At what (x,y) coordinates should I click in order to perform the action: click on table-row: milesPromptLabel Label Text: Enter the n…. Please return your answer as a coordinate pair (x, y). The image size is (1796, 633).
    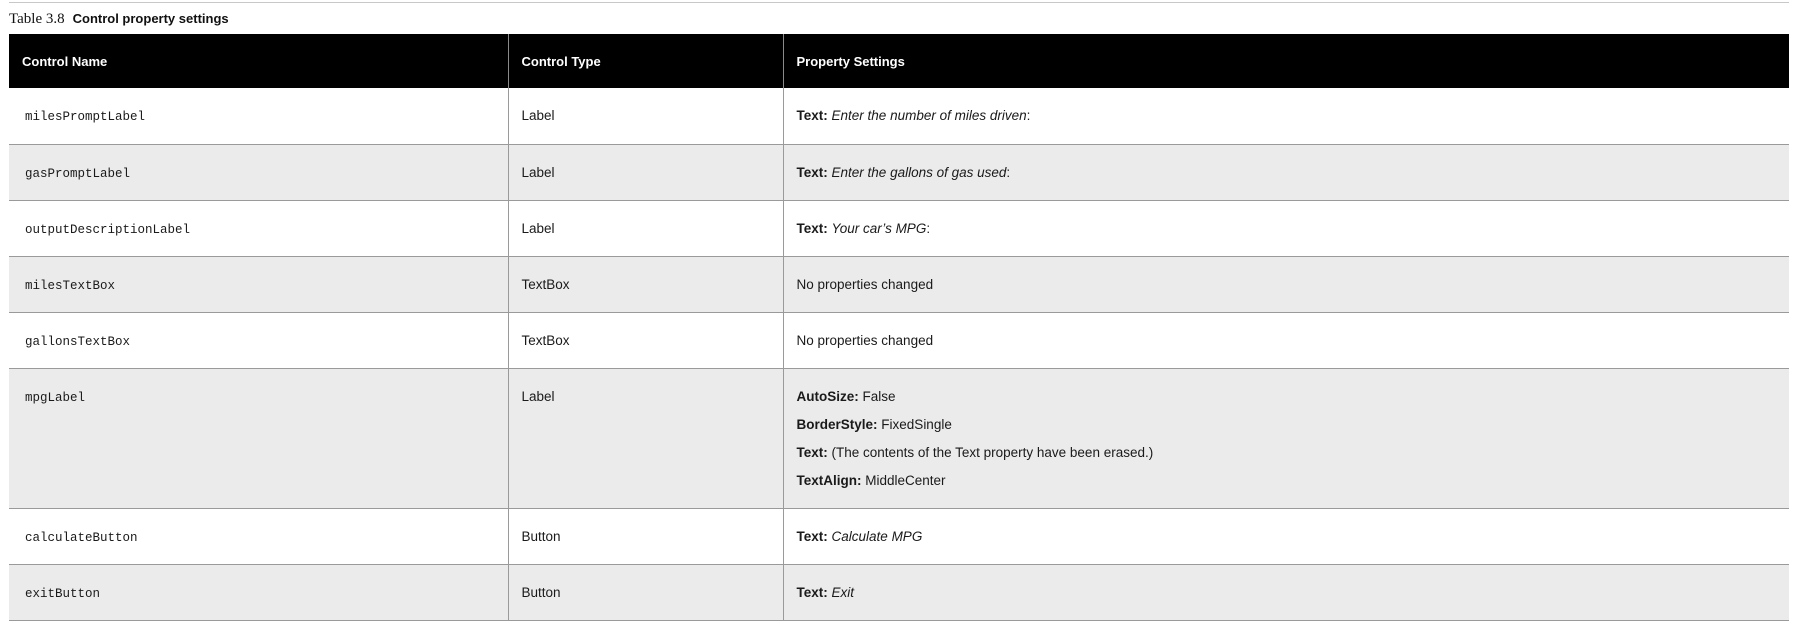
    Looking at the image, I should click on (899, 116).